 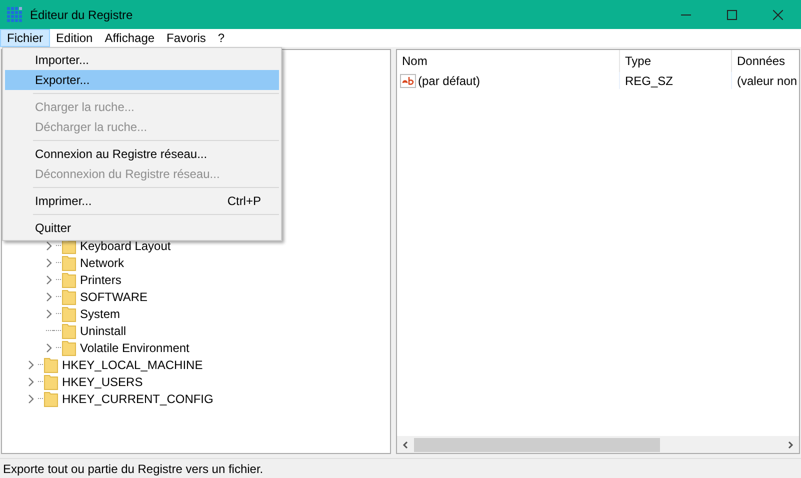 I want to click on menu-item: Favoris, so click(x=186, y=38).